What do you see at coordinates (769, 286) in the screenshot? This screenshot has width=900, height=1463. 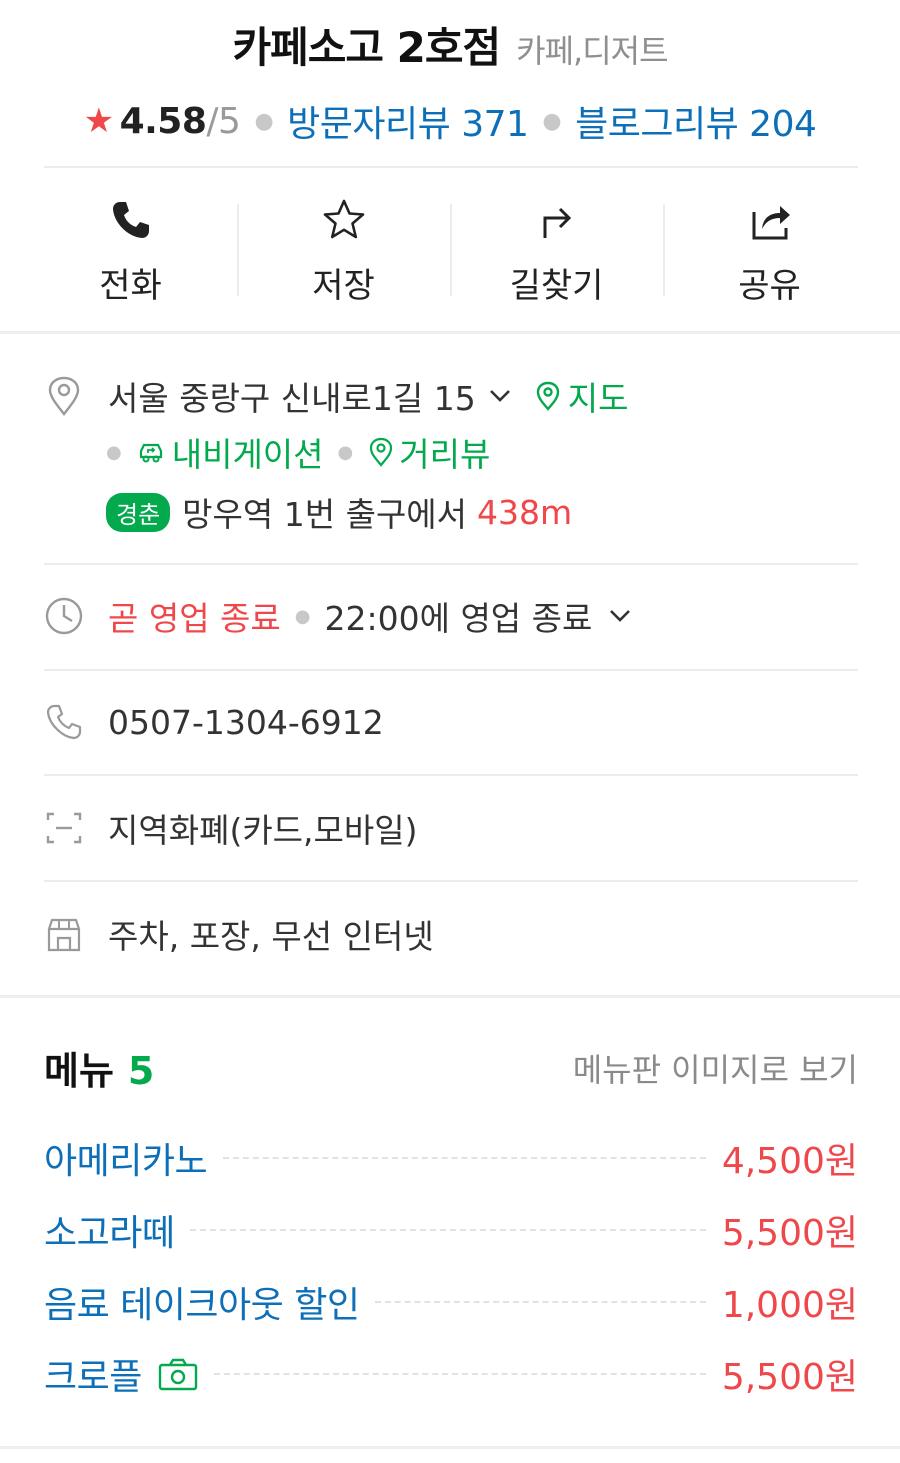 I see `share-label: 공유` at bounding box center [769, 286].